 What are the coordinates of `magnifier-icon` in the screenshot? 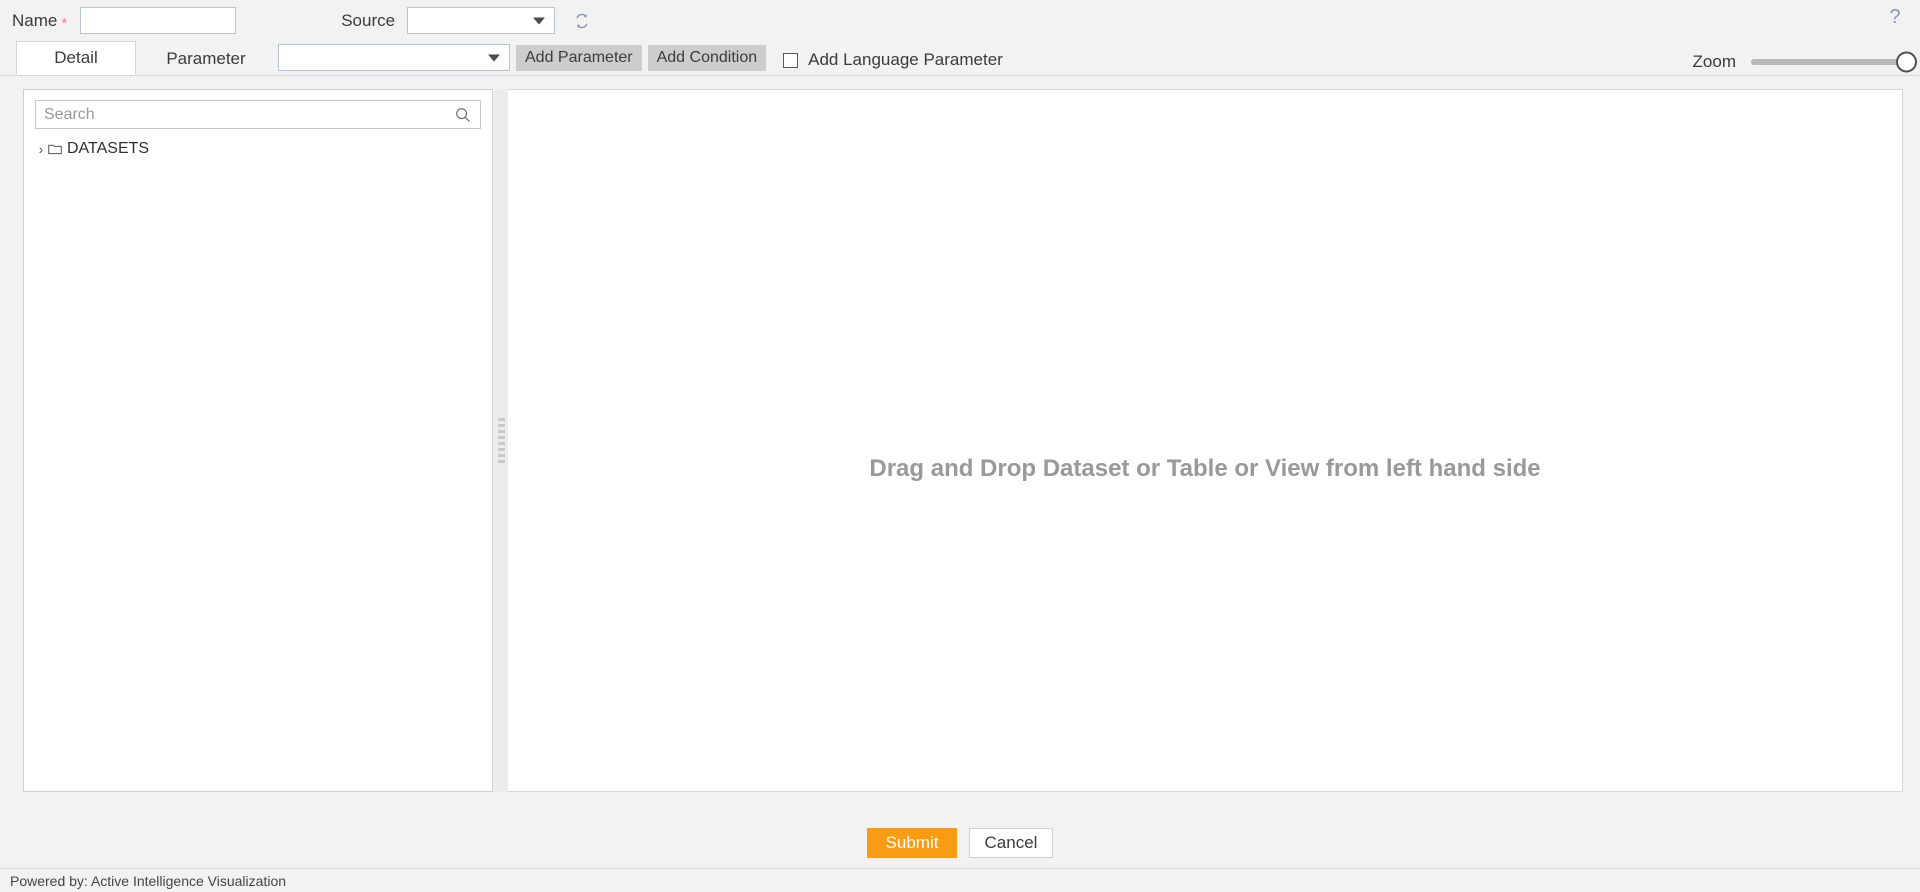 It's located at (463, 115).